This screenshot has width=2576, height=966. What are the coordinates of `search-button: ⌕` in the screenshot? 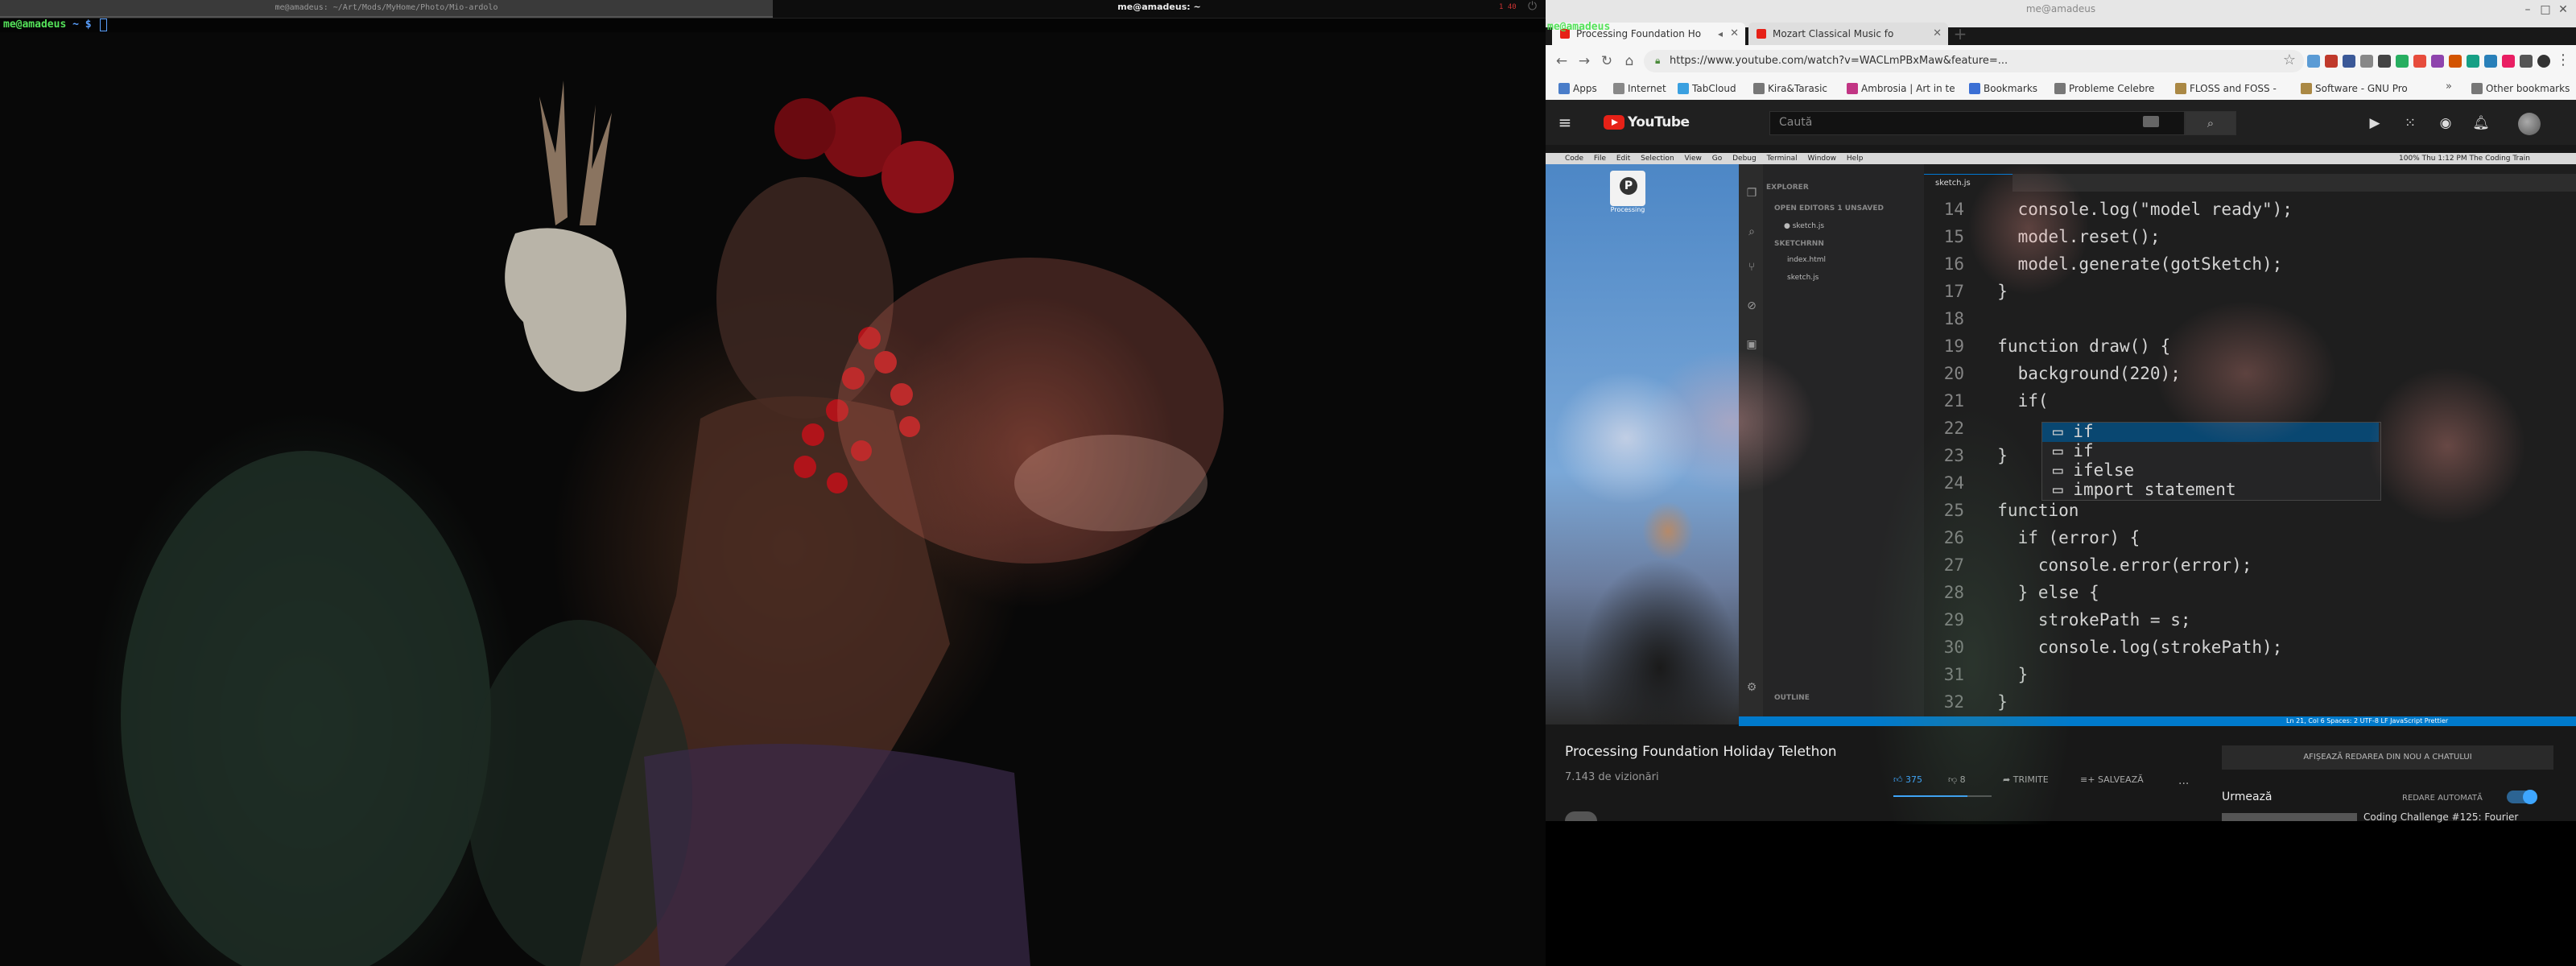 It's located at (2210, 123).